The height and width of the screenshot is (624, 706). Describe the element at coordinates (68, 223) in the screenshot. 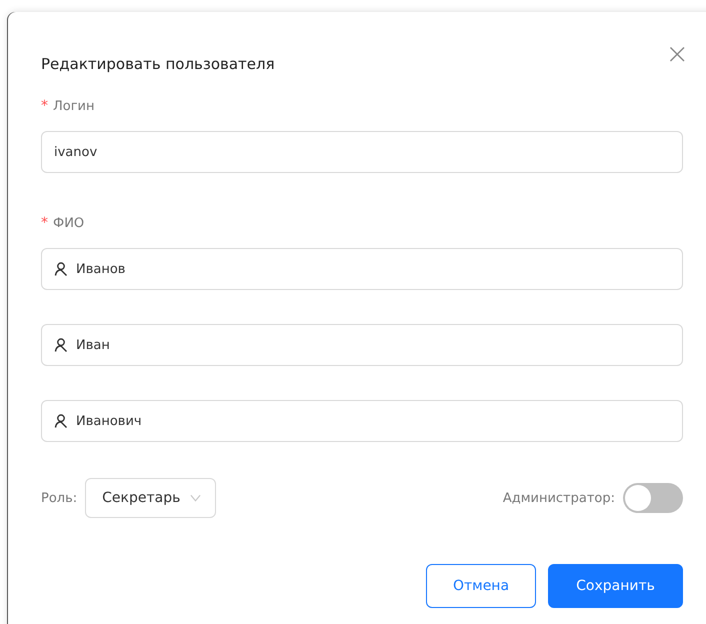

I see `field-label: ФИО` at that location.